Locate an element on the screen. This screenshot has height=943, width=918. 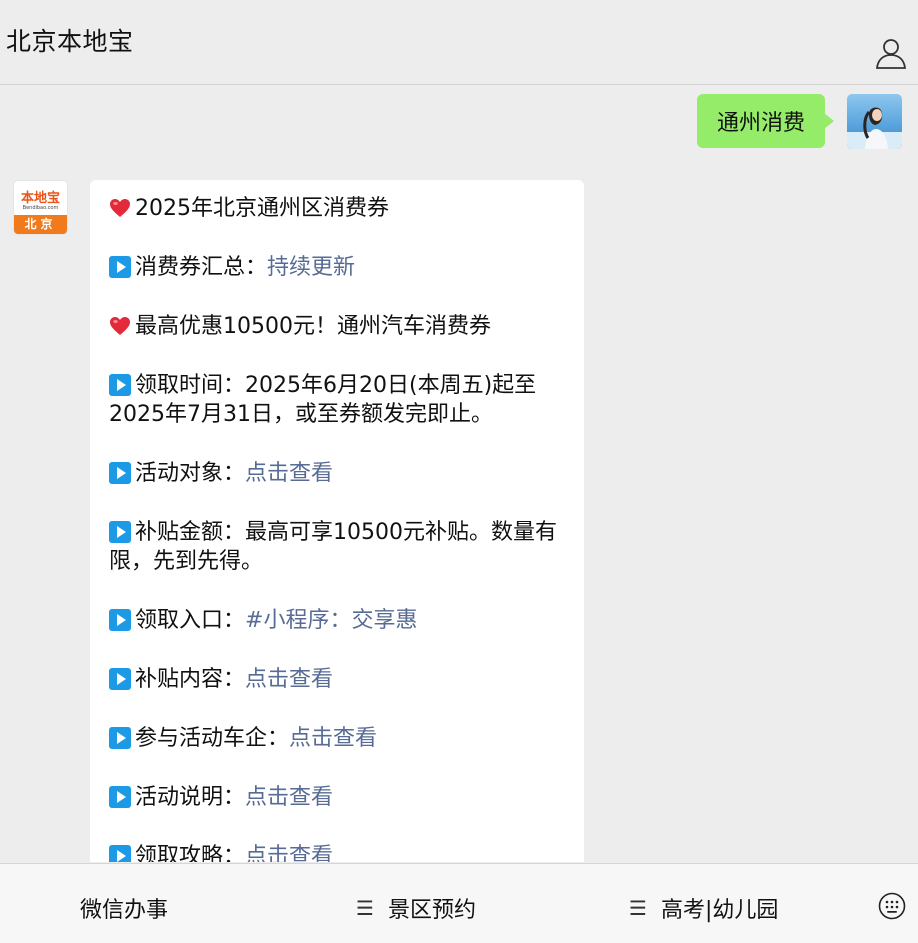
outgoing-bubble: 通州消费 is located at coordinates (765, 121).